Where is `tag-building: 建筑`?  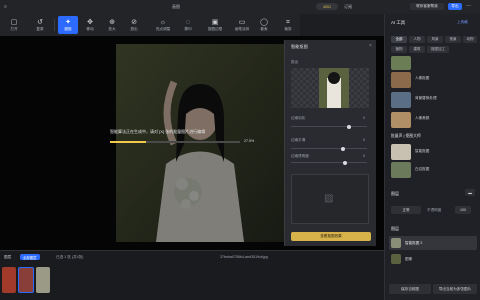 tag-building: 建筑 is located at coordinates (417, 49).